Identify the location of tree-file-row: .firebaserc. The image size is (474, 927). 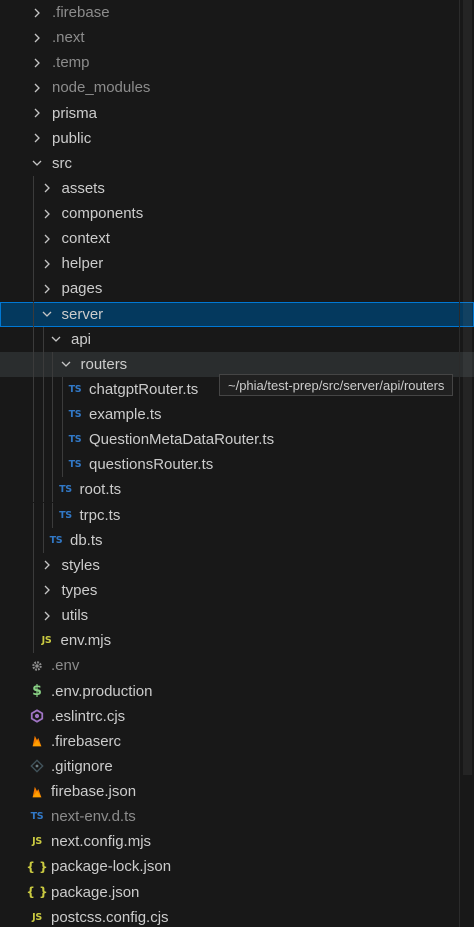
(237, 741).